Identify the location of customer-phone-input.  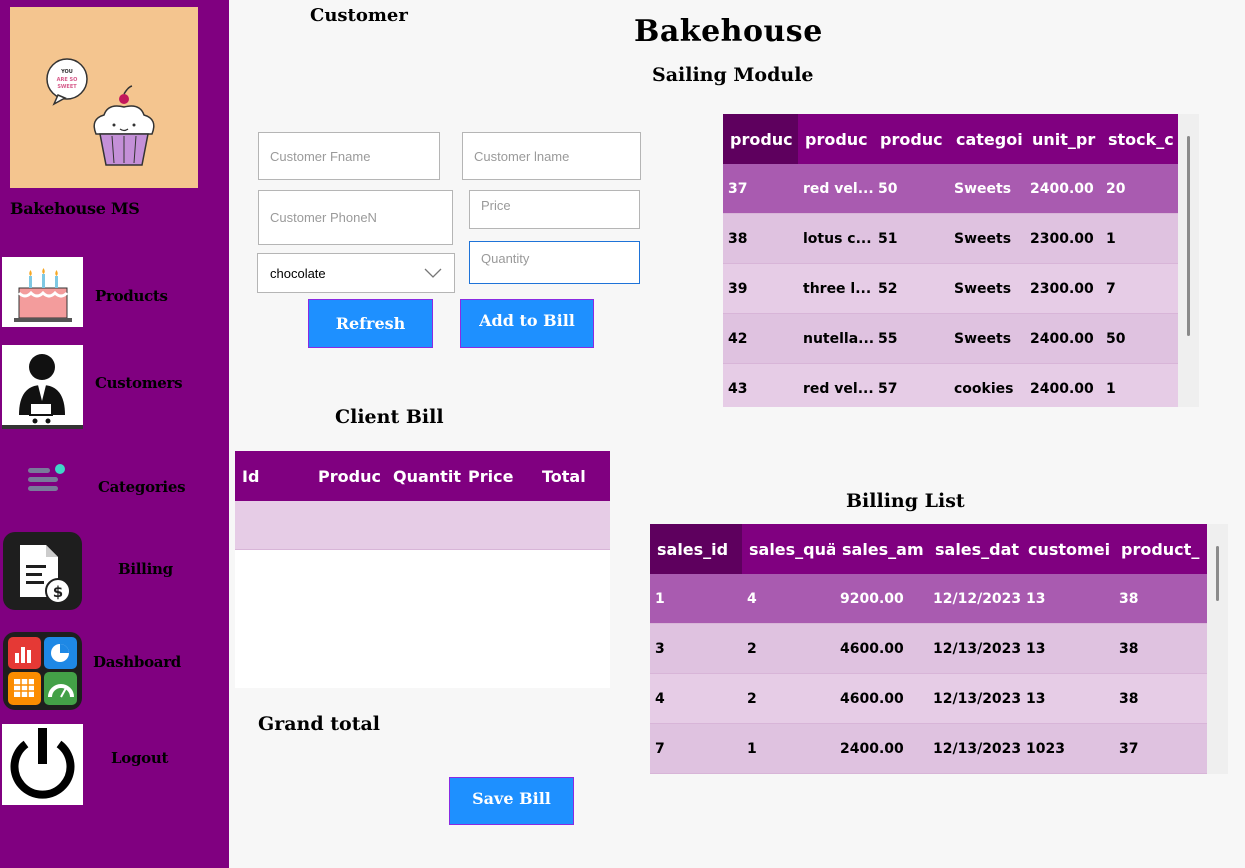
(355, 217).